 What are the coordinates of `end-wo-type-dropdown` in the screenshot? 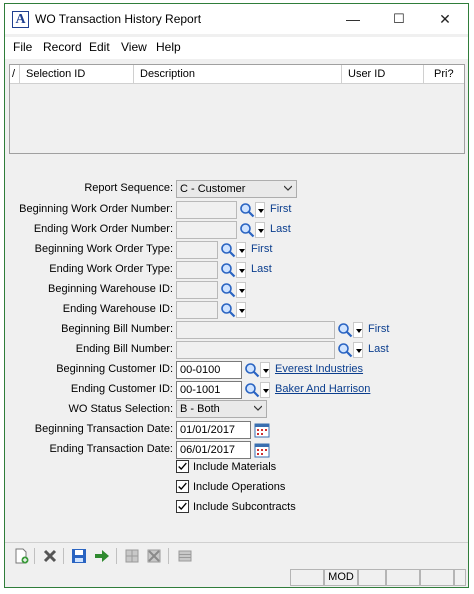 It's located at (241, 270).